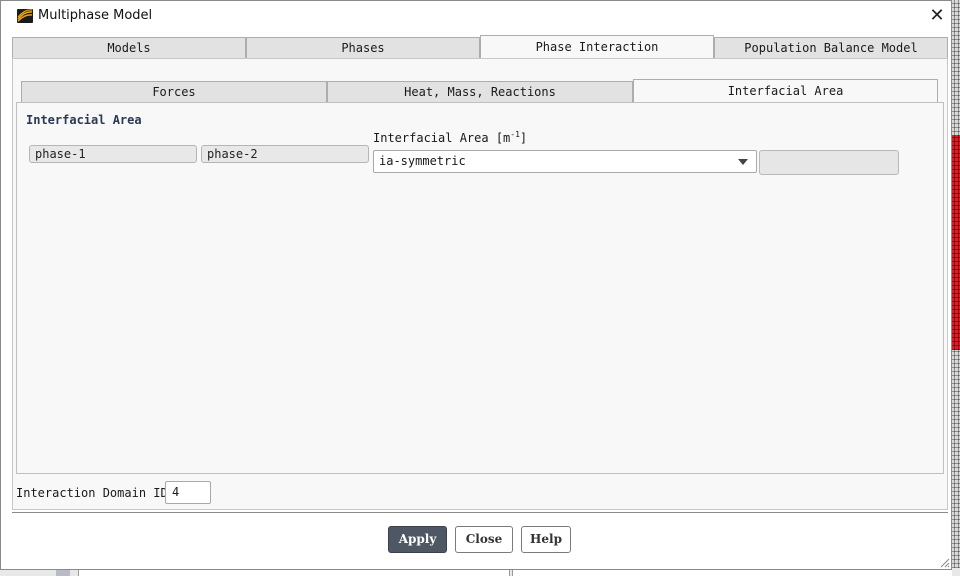 The image size is (960, 576). Describe the element at coordinates (422, 161) in the screenshot. I see `interfacial-area-selected: ia-symmetric` at that location.